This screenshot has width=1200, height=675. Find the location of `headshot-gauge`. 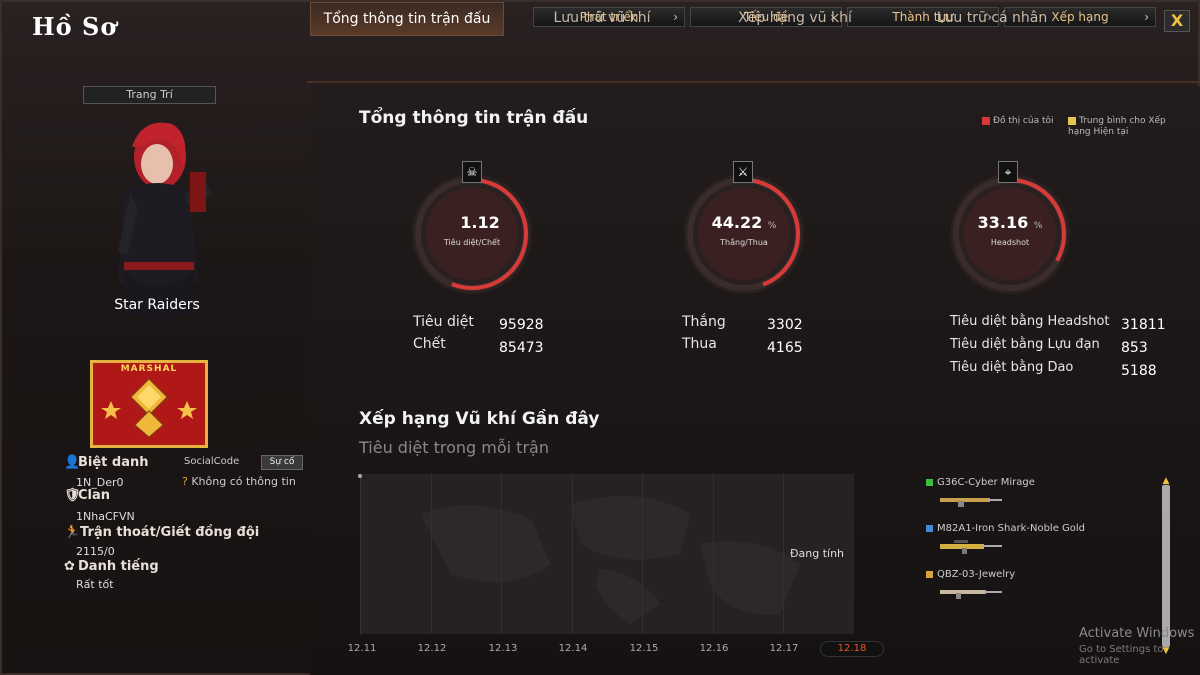

headshot-gauge is located at coordinates (1010, 234).